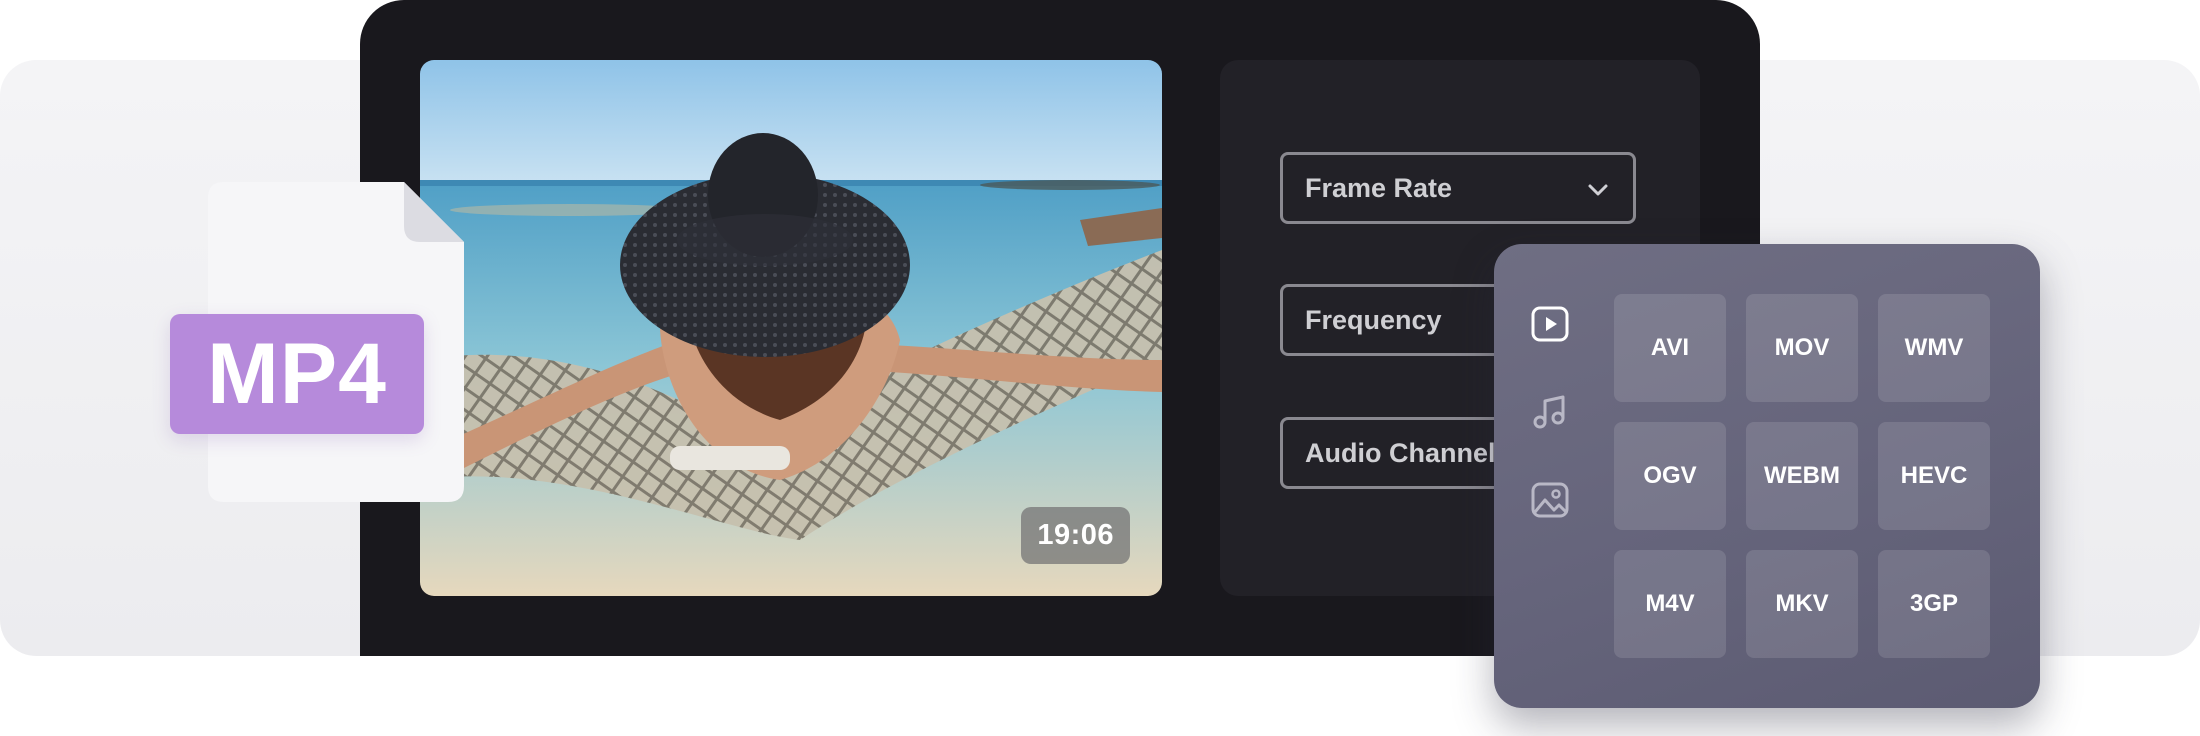 Image resolution: width=2200 pixels, height=736 pixels. What do you see at coordinates (1598, 190) in the screenshot?
I see `chevron-down-icon` at bounding box center [1598, 190].